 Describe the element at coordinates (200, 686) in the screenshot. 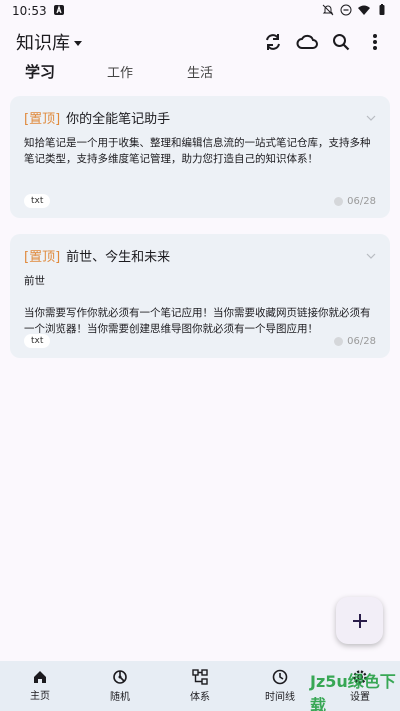

I see `nav-hierarchy: 体系` at that location.